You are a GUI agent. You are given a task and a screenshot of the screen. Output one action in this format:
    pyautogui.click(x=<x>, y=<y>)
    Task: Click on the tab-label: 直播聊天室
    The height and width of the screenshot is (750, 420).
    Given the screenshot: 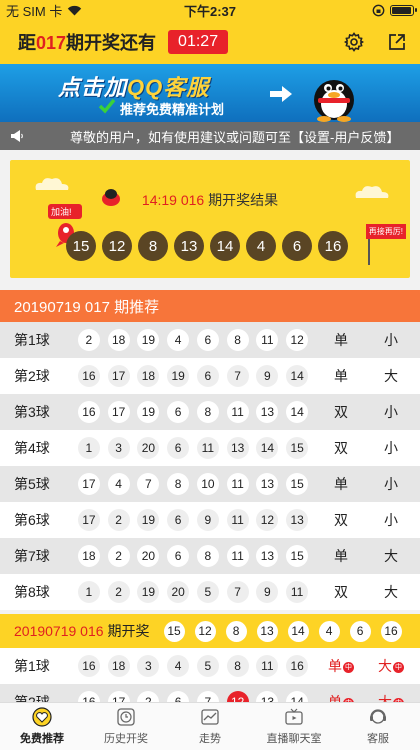 What is the action you would take?
    pyautogui.click(x=294, y=739)
    